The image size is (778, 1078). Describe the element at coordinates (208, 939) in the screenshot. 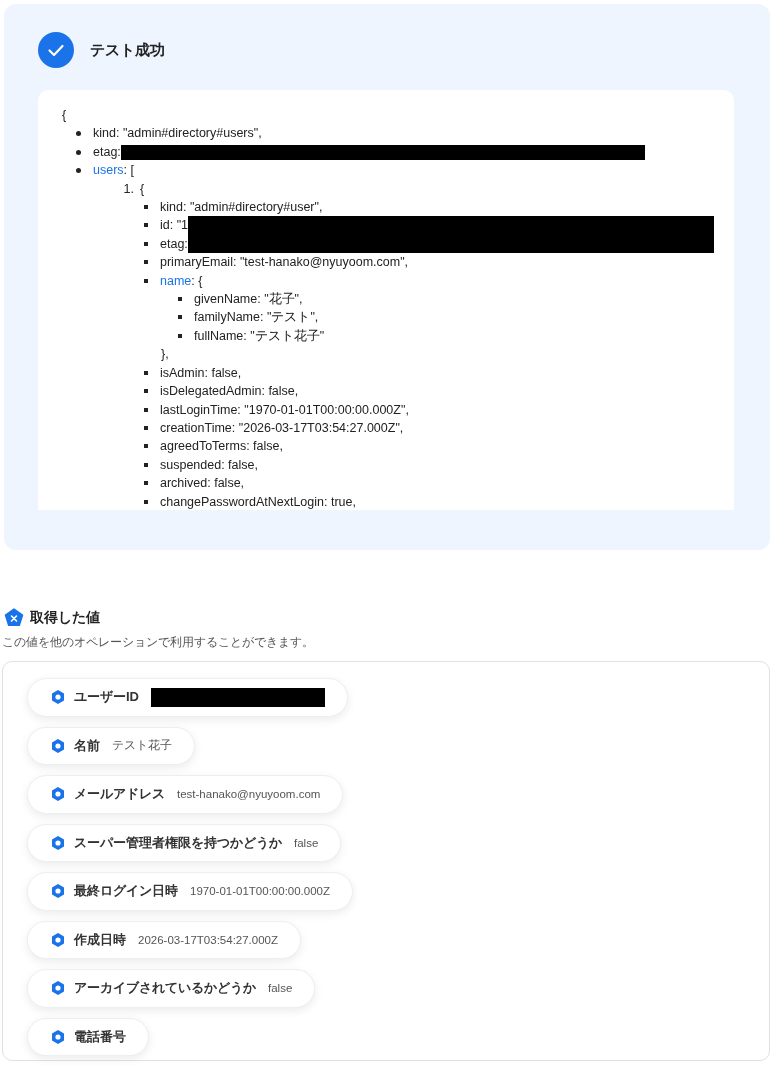

I see `chip-value: 2026-03-17T03:54:27.000Z` at that location.